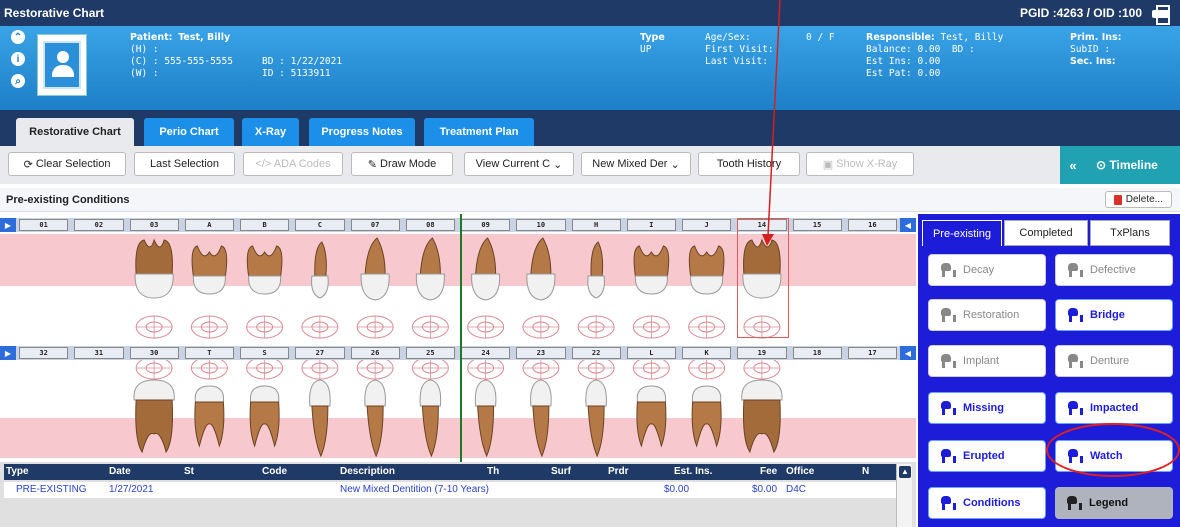  Describe the element at coordinates (270, 132) in the screenshot. I see `tab-x-ray: X-Ray` at that location.